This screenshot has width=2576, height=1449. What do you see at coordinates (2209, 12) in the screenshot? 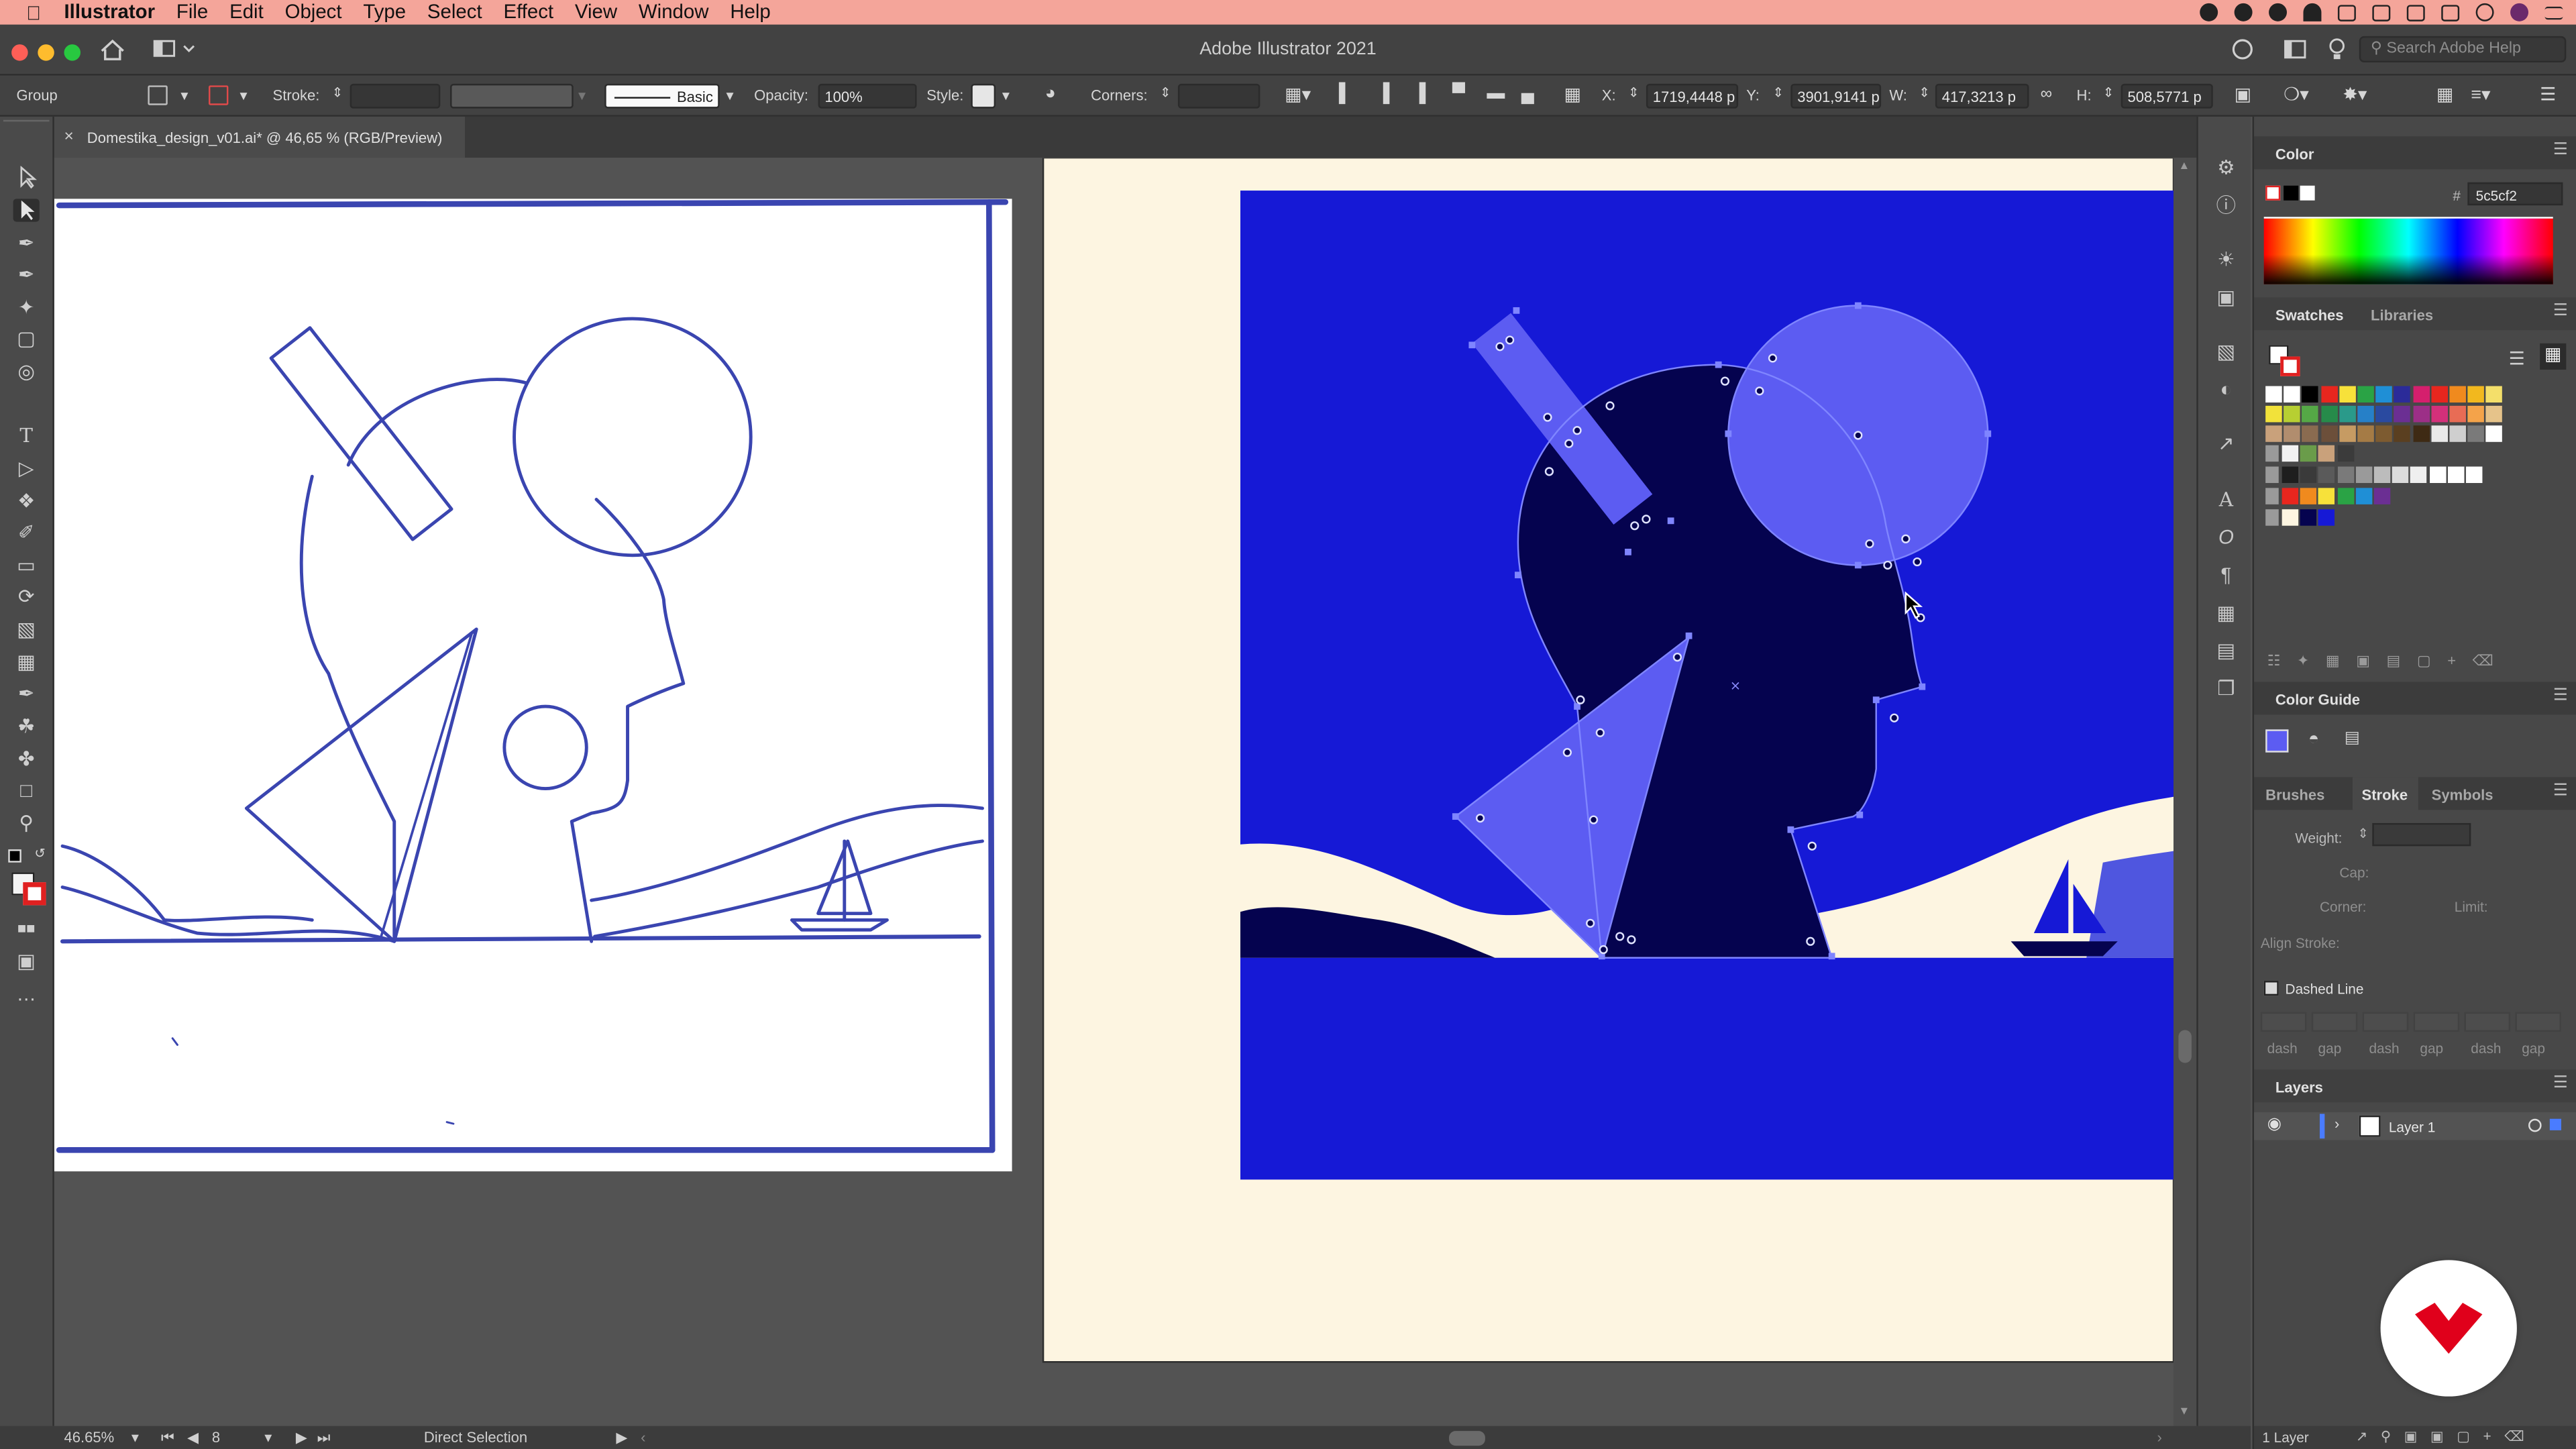
I see `dropbox-icon` at bounding box center [2209, 12].